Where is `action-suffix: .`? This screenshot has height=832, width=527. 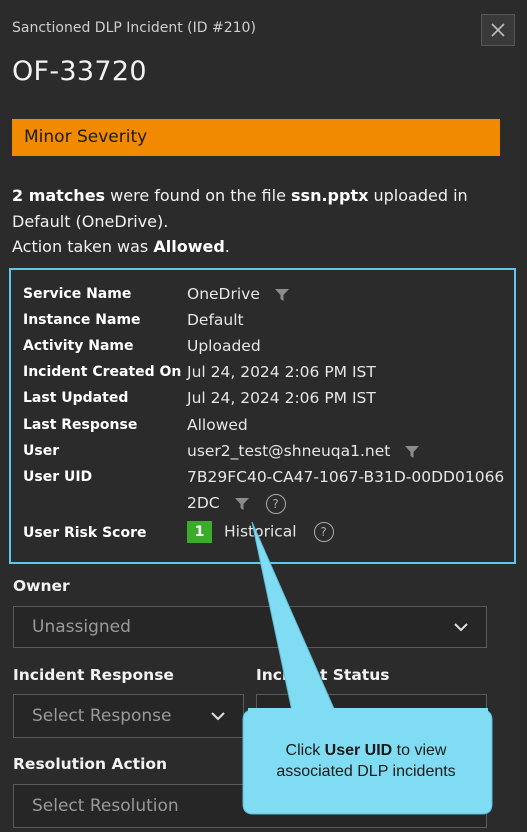
action-suffix: . is located at coordinates (227, 246).